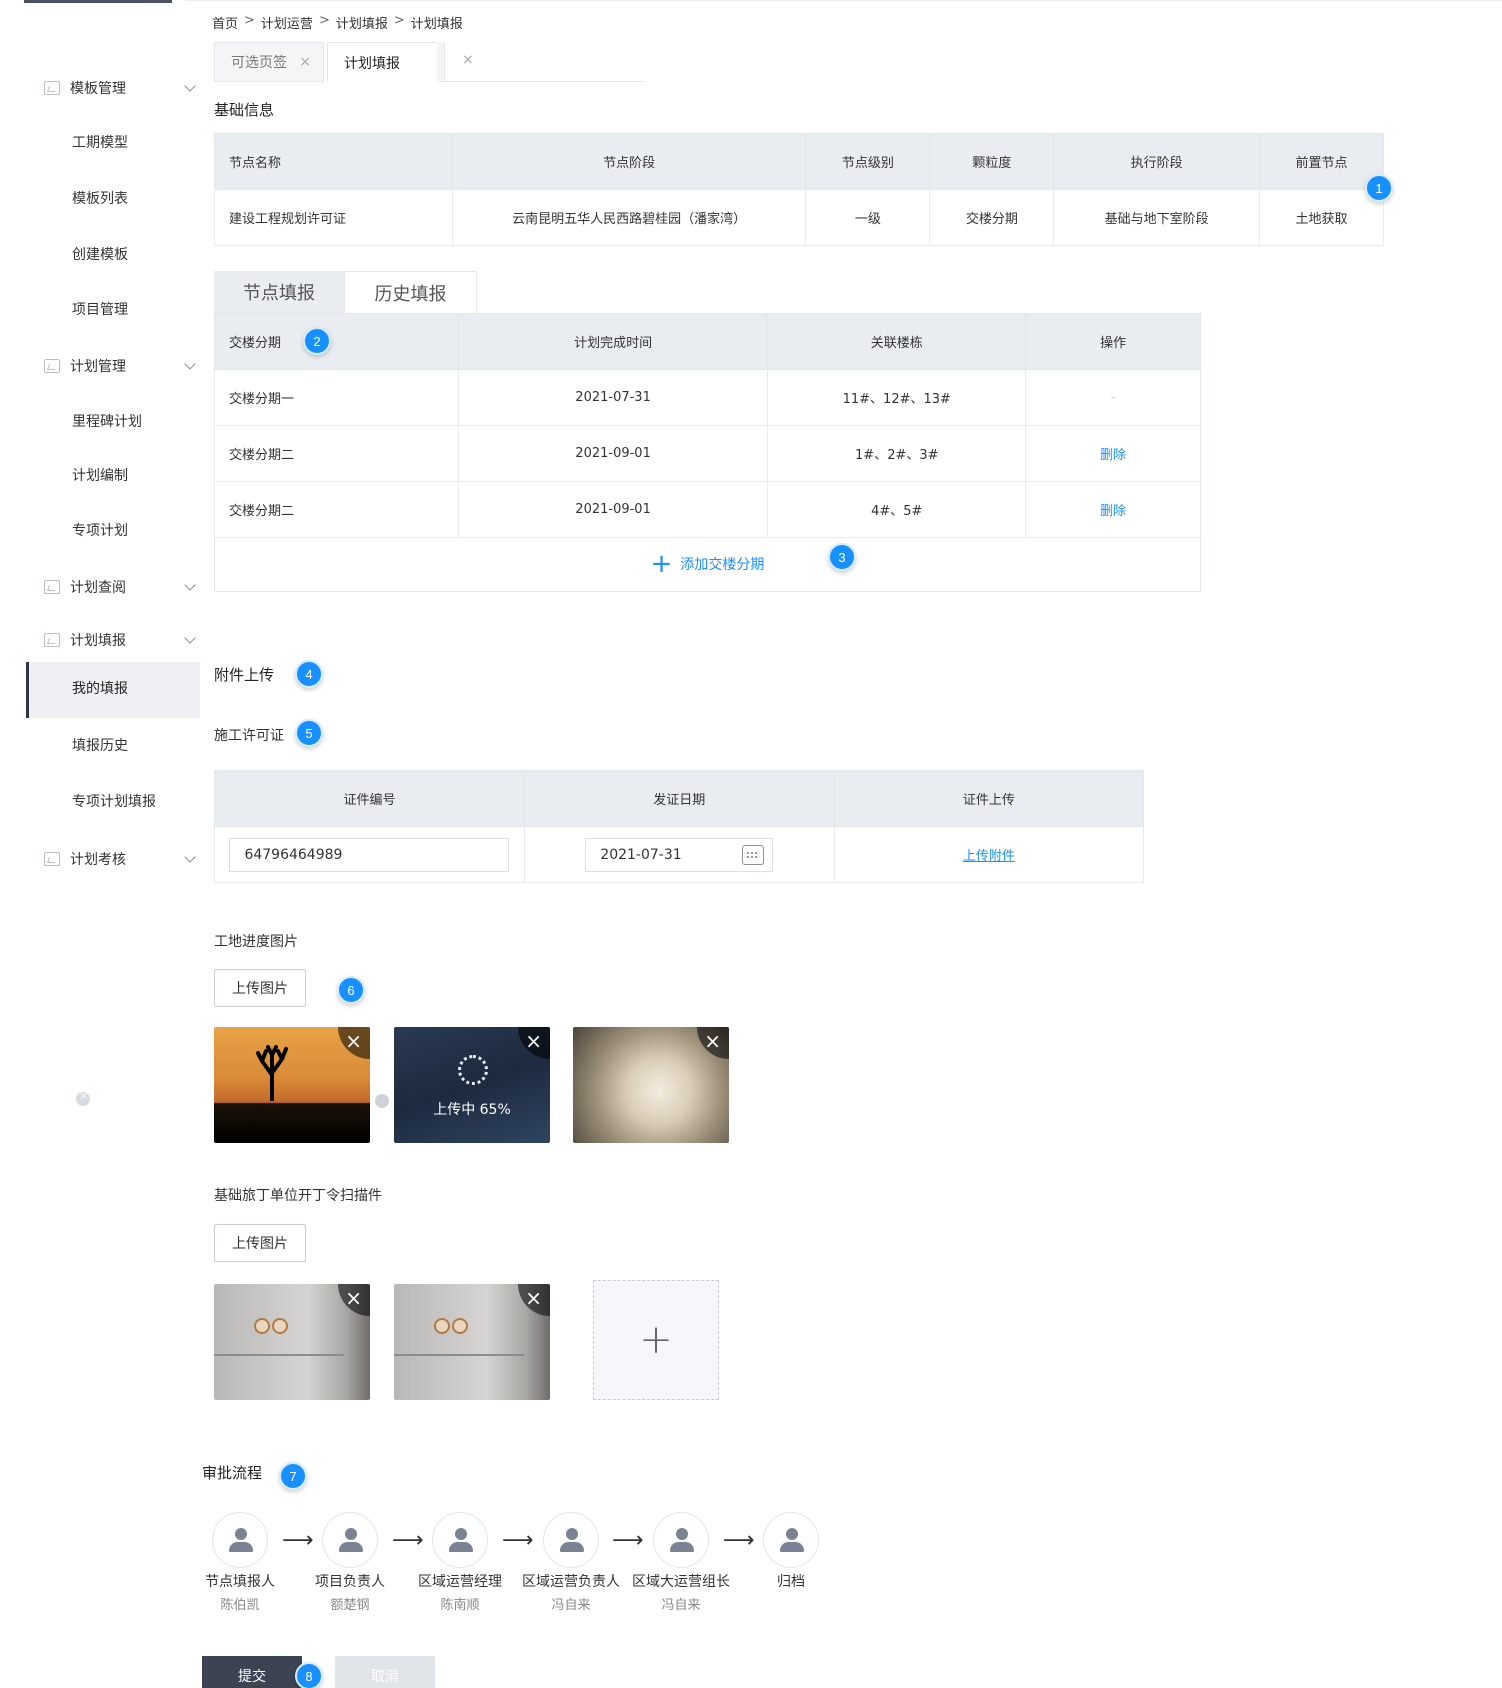 The image size is (1502, 1688). What do you see at coordinates (333, 161) in the screenshot?
I see `column-header: 节点名称` at bounding box center [333, 161].